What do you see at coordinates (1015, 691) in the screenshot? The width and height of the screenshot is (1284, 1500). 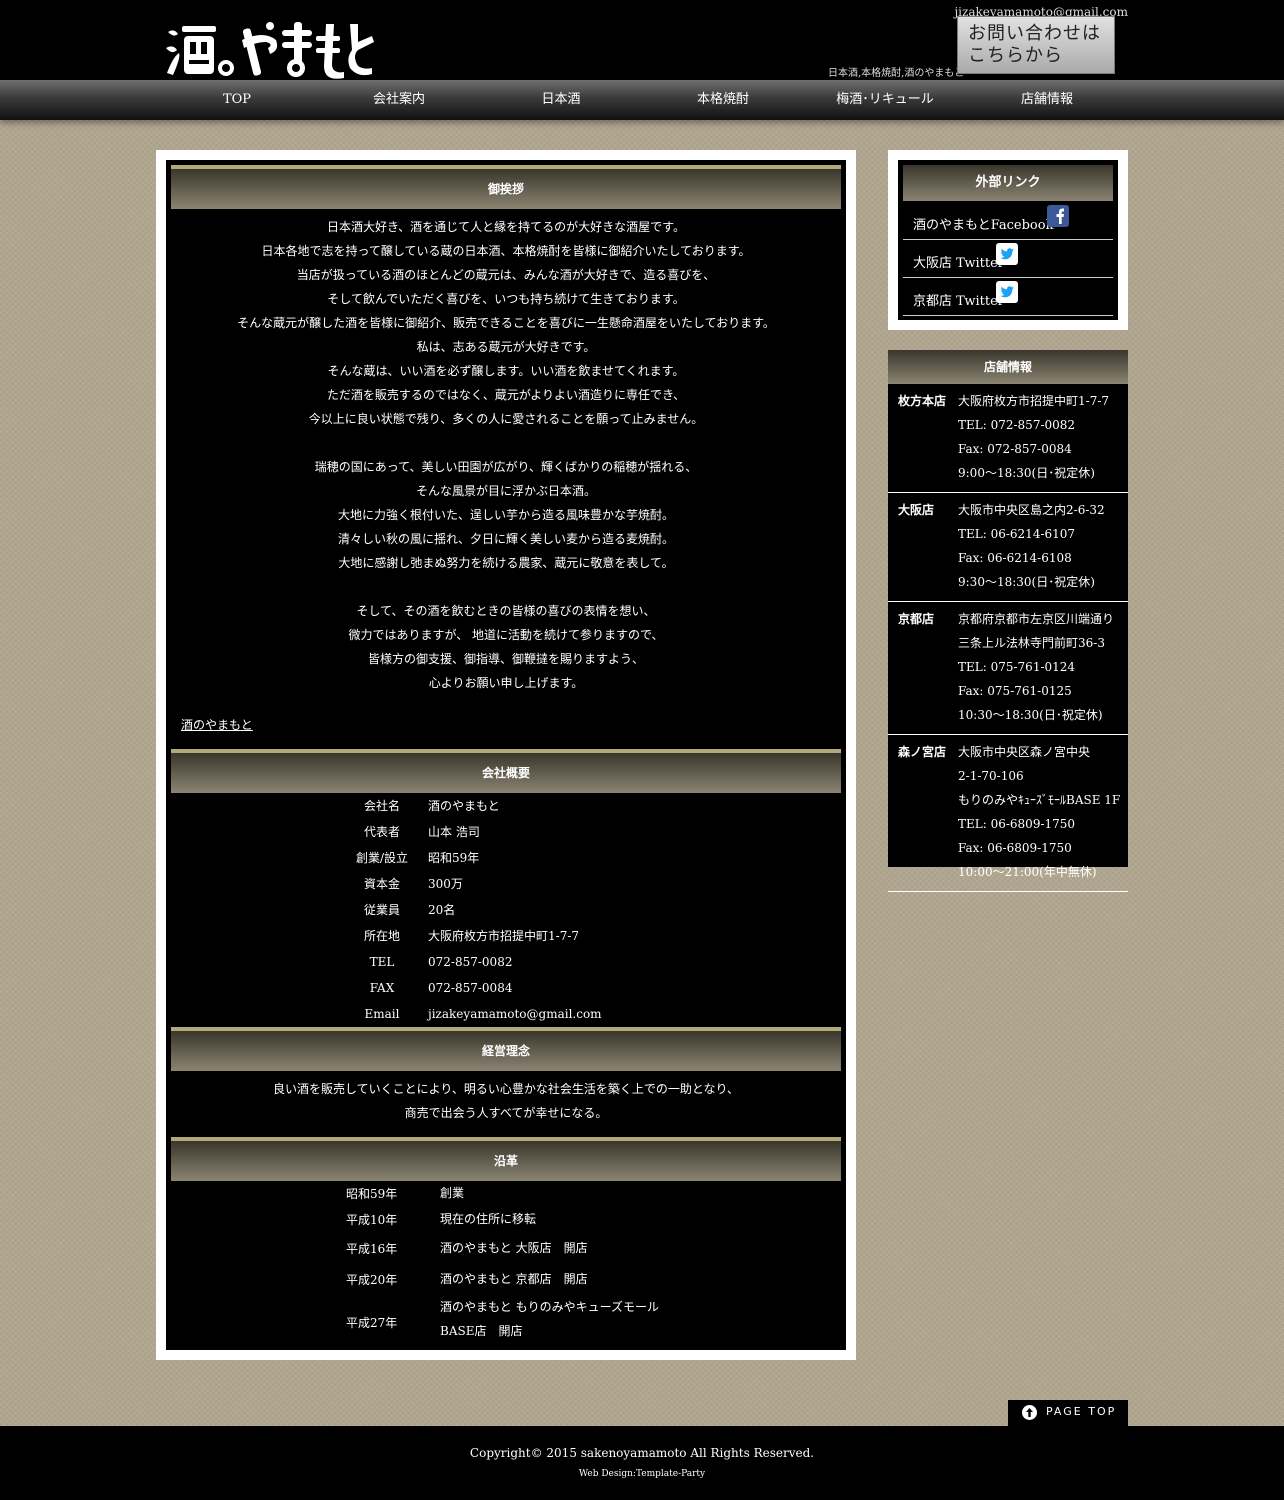 I see `shop-detail-line: Fax: 075-761-0125` at bounding box center [1015, 691].